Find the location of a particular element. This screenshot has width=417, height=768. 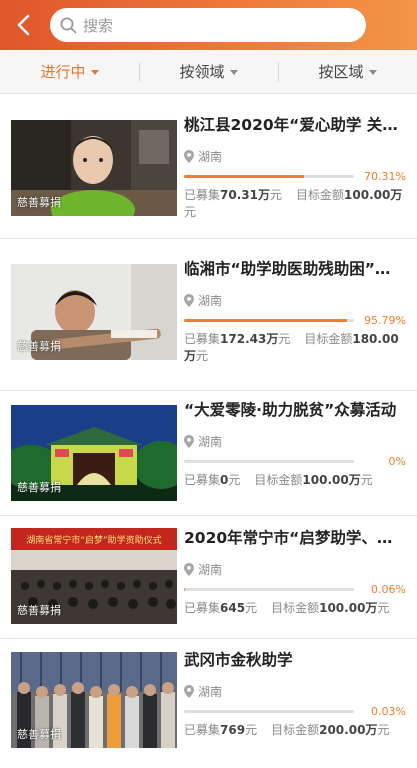

raised-value: 70.31万 is located at coordinates (245, 195).